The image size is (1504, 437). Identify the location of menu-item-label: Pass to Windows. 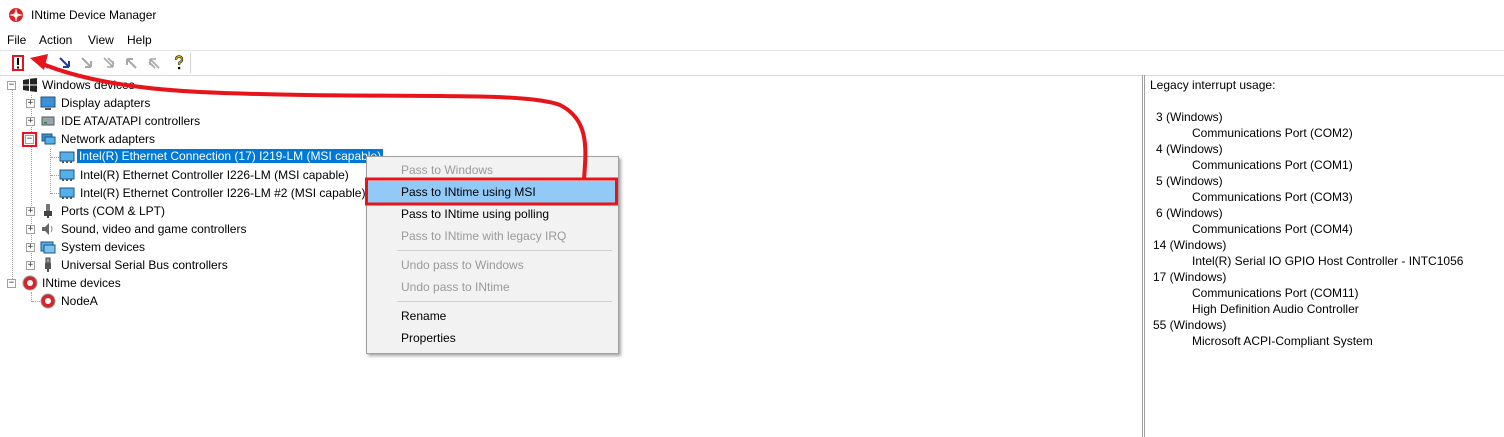
(447, 170).